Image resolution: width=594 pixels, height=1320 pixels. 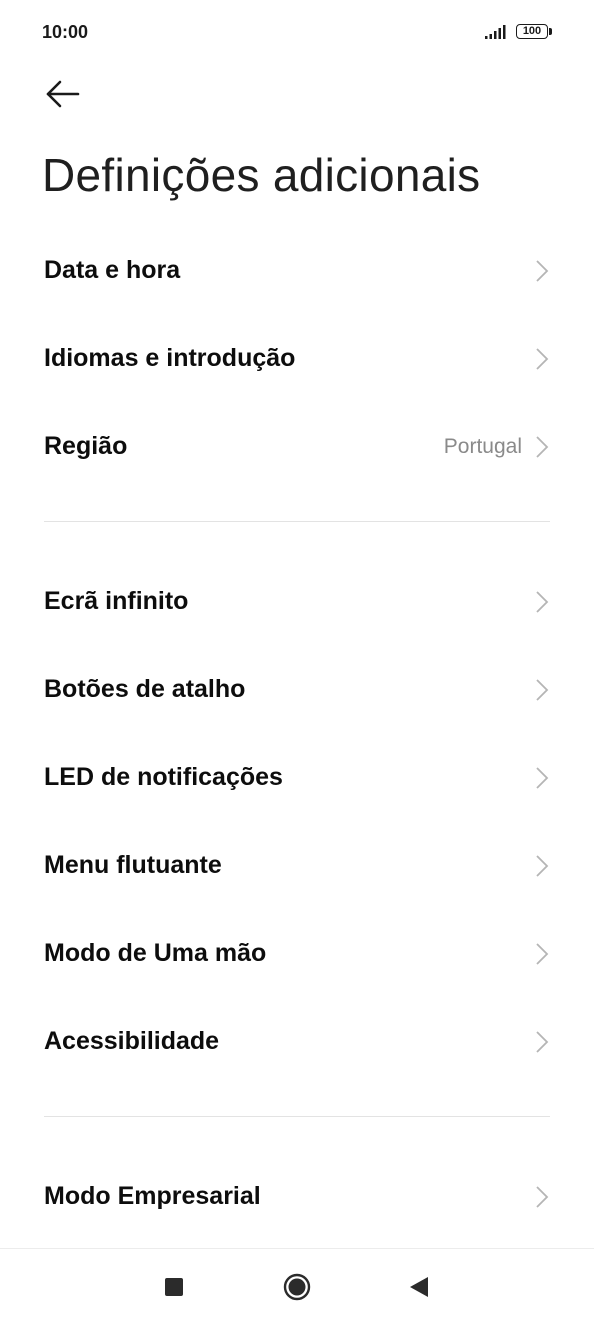 What do you see at coordinates (116, 601) in the screenshot?
I see `menu-item-label: Ecrã infinito` at bounding box center [116, 601].